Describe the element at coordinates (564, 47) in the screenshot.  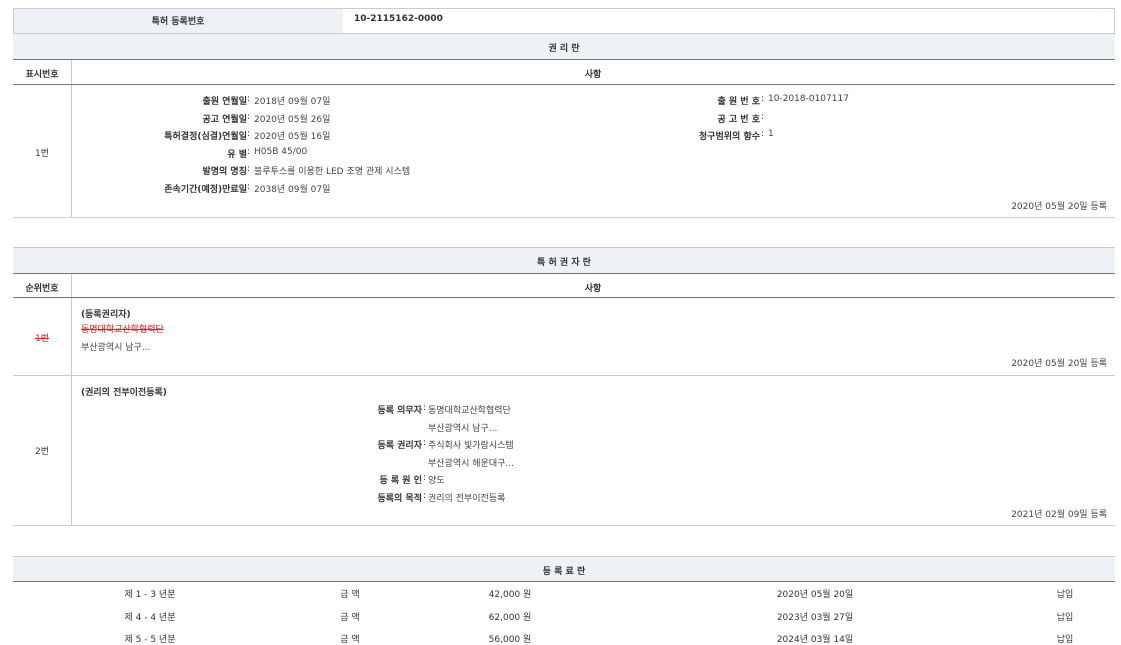
I see `rights-section-title: 권 리 란` at that location.